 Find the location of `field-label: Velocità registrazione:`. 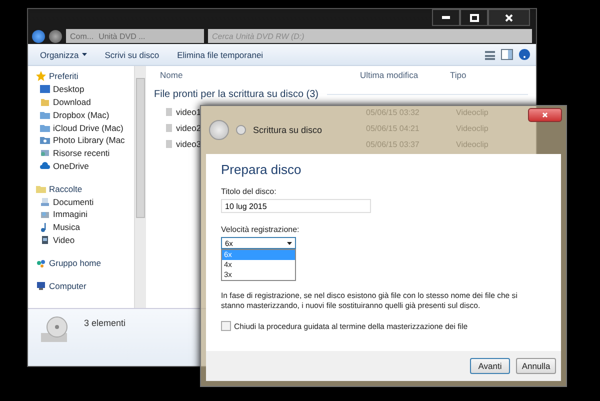

field-label: Velocità registrazione: is located at coordinates (260, 229).